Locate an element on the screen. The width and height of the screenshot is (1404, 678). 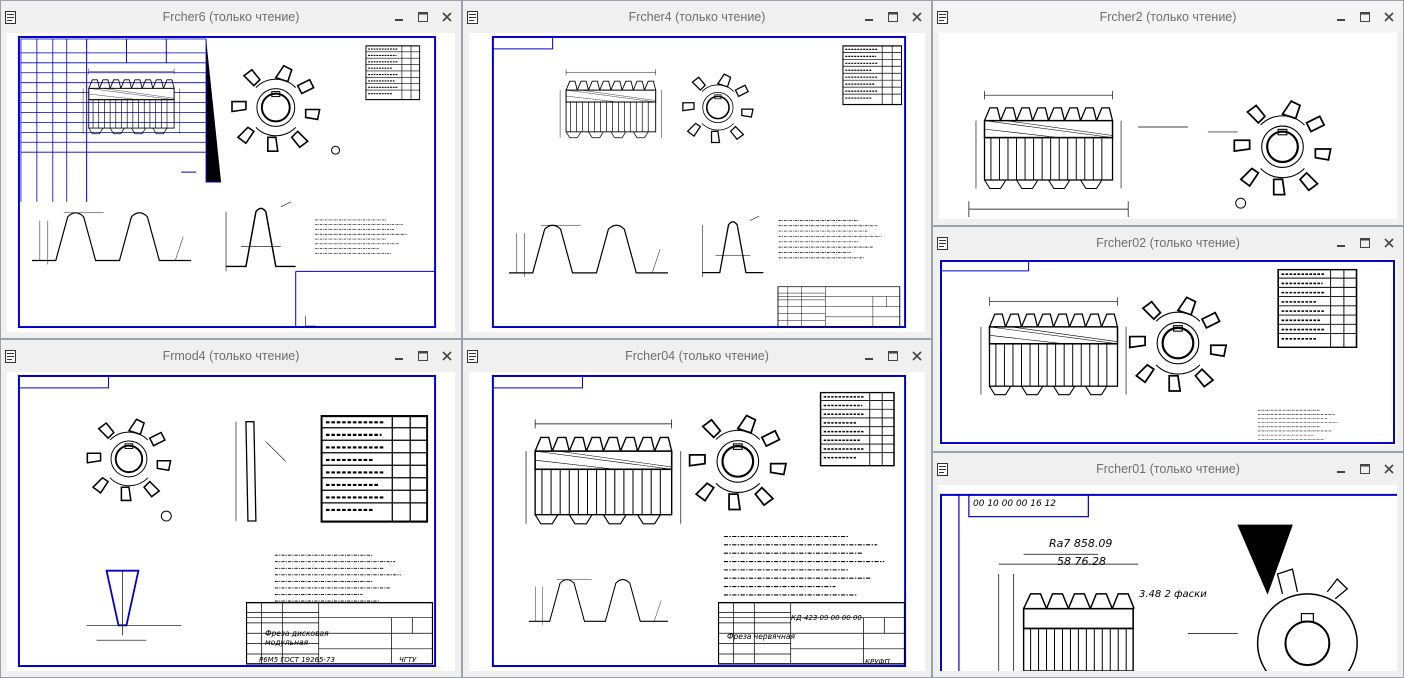
titlebar: Frcher01 (только чтение) is located at coordinates (1168, 469).